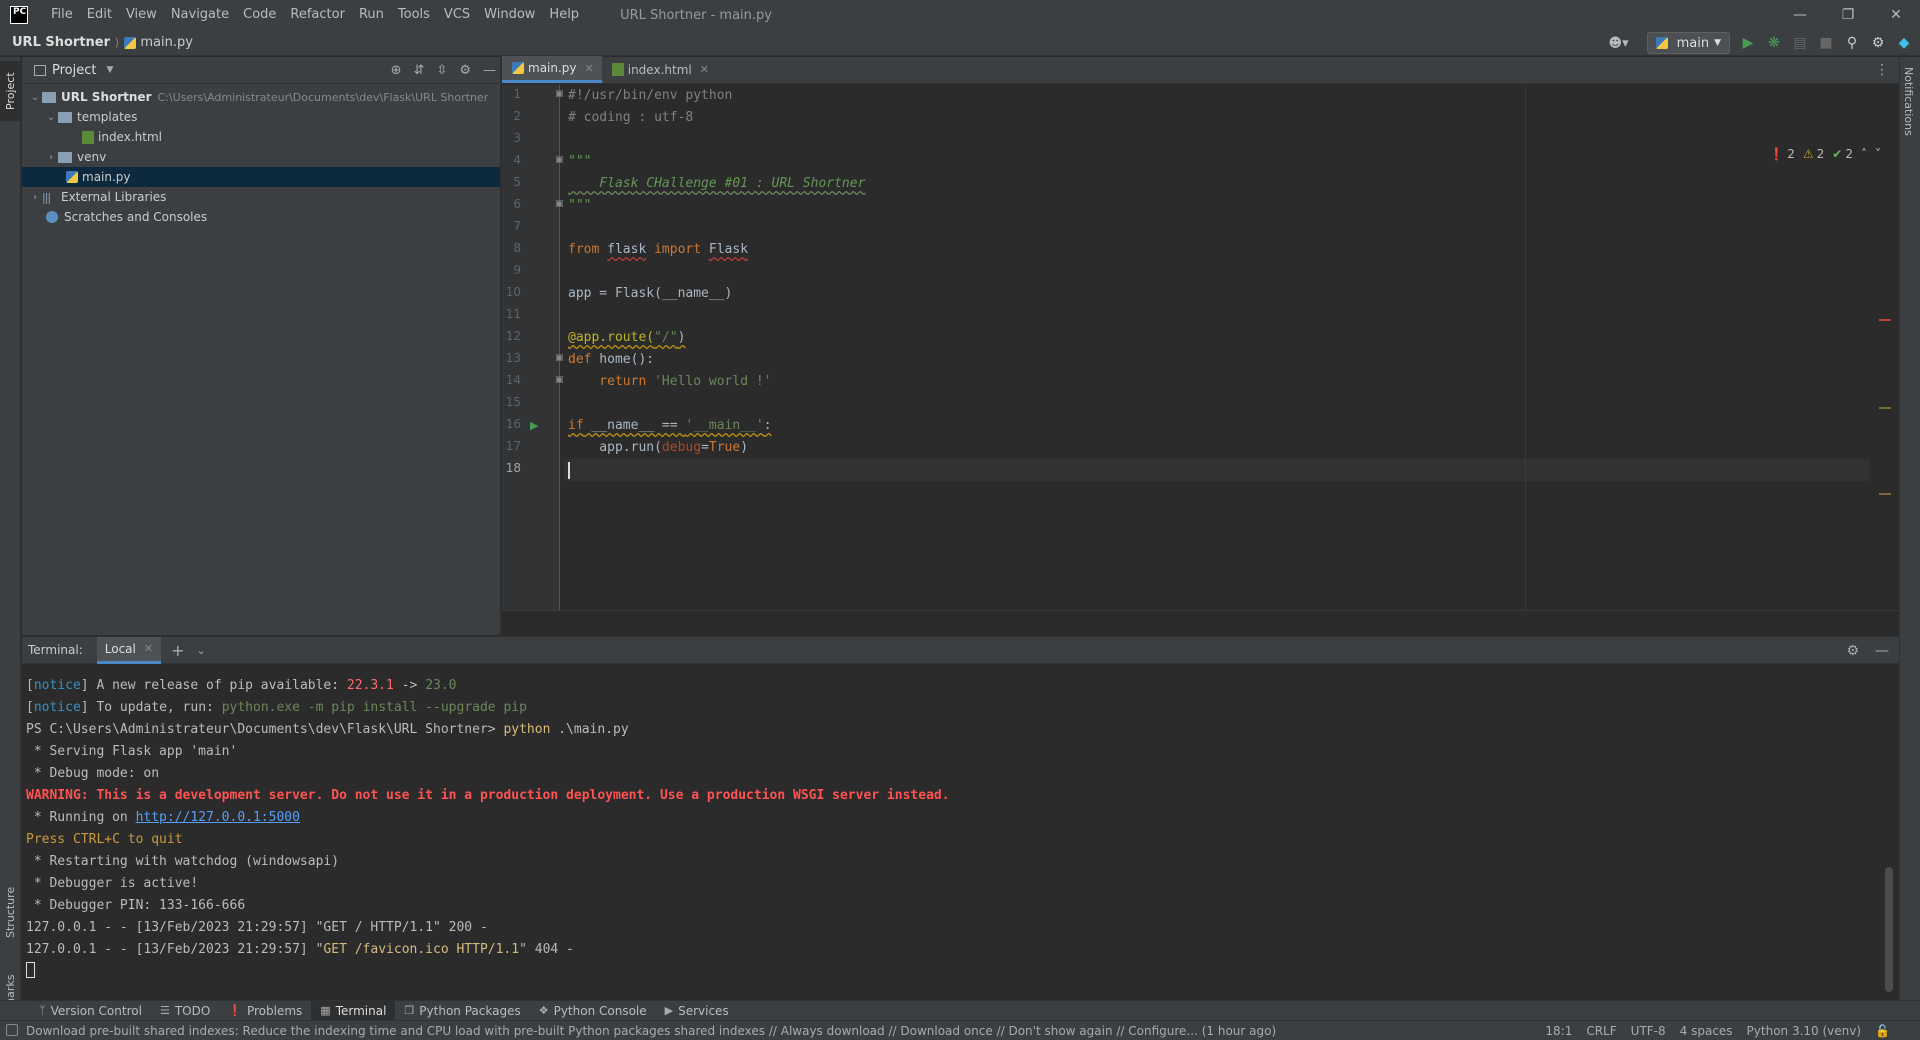 This screenshot has width=1920, height=1040. What do you see at coordinates (261, 137) in the screenshot?
I see `tree-item-index-html: index.html` at bounding box center [261, 137].